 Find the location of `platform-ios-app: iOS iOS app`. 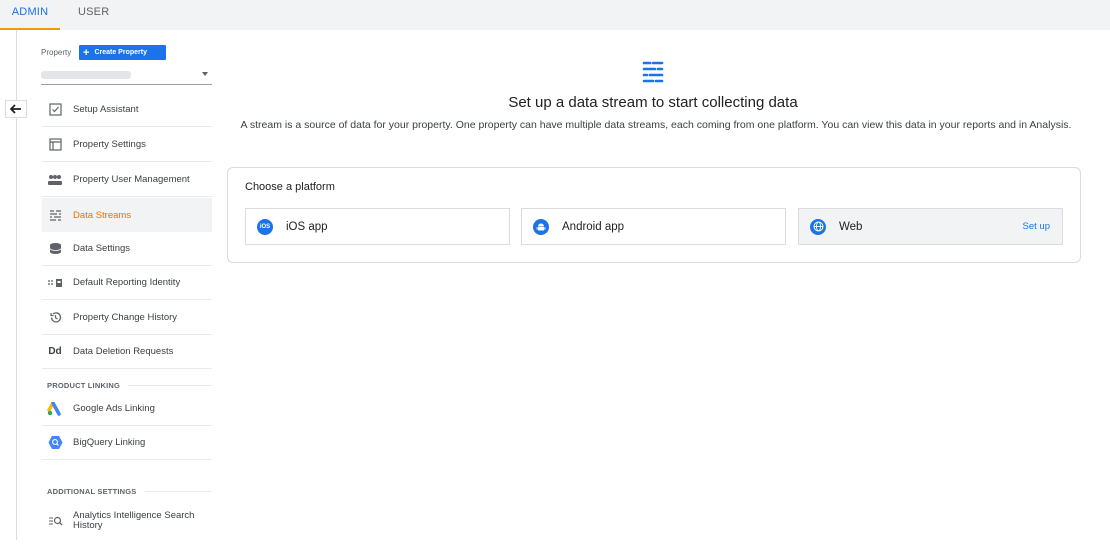

platform-ios-app: iOS iOS app is located at coordinates (377, 226).